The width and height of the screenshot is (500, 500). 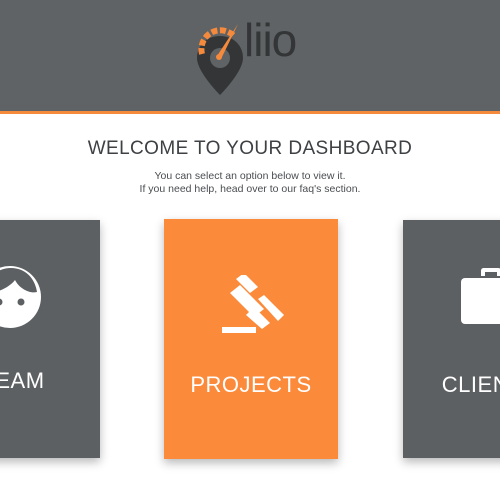 What do you see at coordinates (270, 40) in the screenshot?
I see `logo-text: liio` at bounding box center [270, 40].